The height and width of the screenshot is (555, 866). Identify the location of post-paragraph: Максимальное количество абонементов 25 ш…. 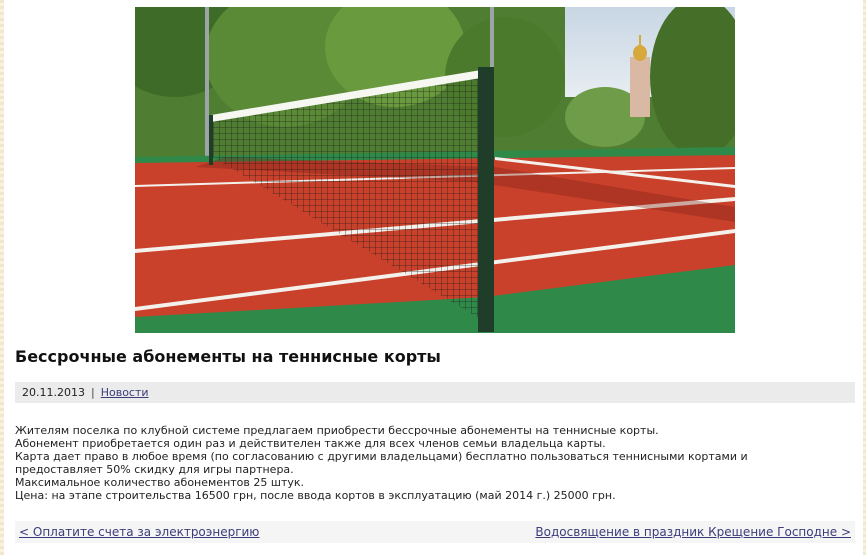
(160, 482).